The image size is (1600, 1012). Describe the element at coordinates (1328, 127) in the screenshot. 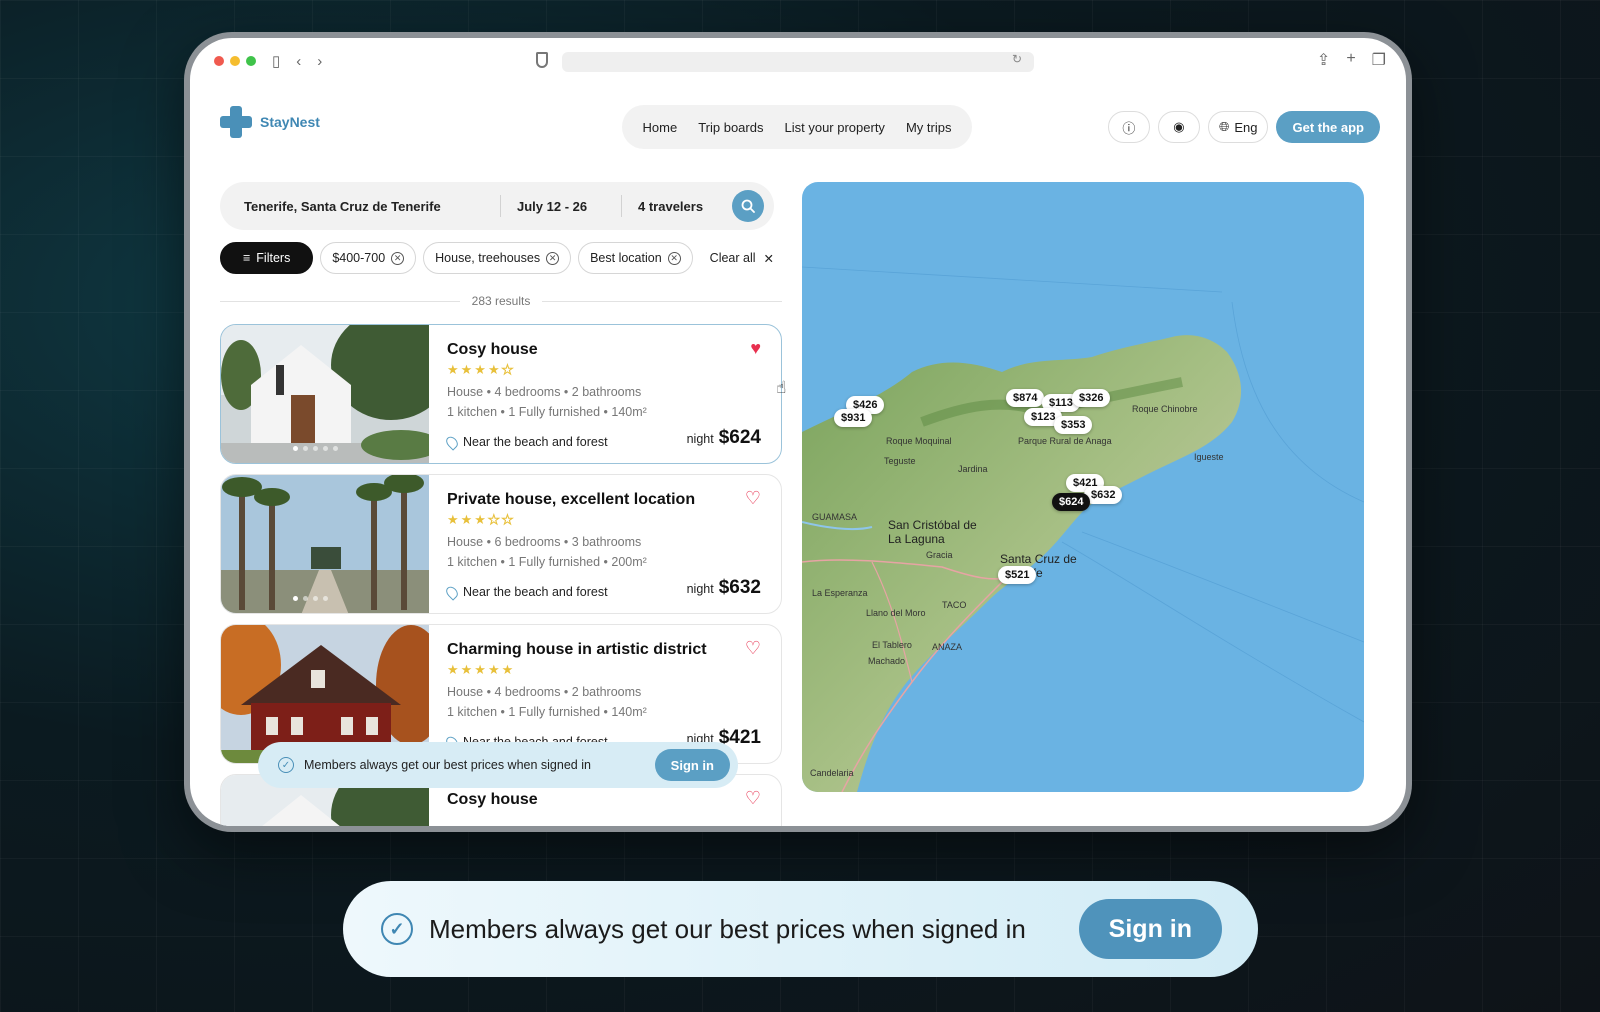

I see `get-app-button: Get the app` at that location.